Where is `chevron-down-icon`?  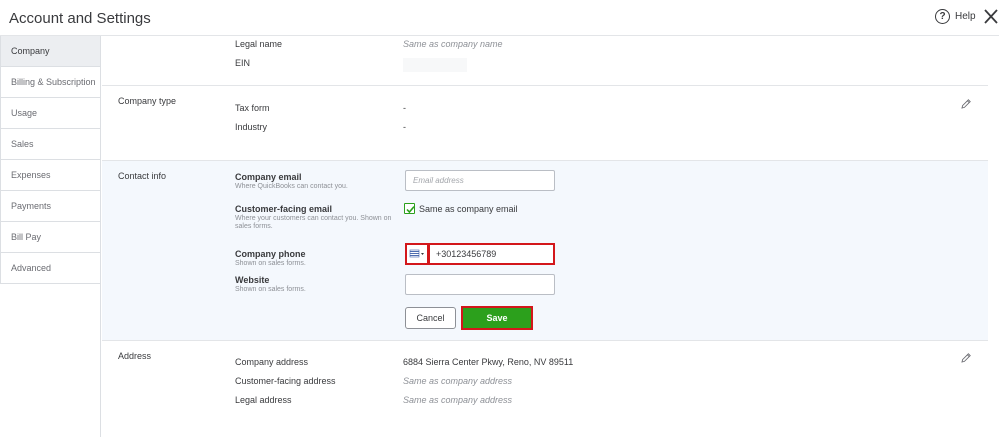 chevron-down-icon is located at coordinates (422, 254).